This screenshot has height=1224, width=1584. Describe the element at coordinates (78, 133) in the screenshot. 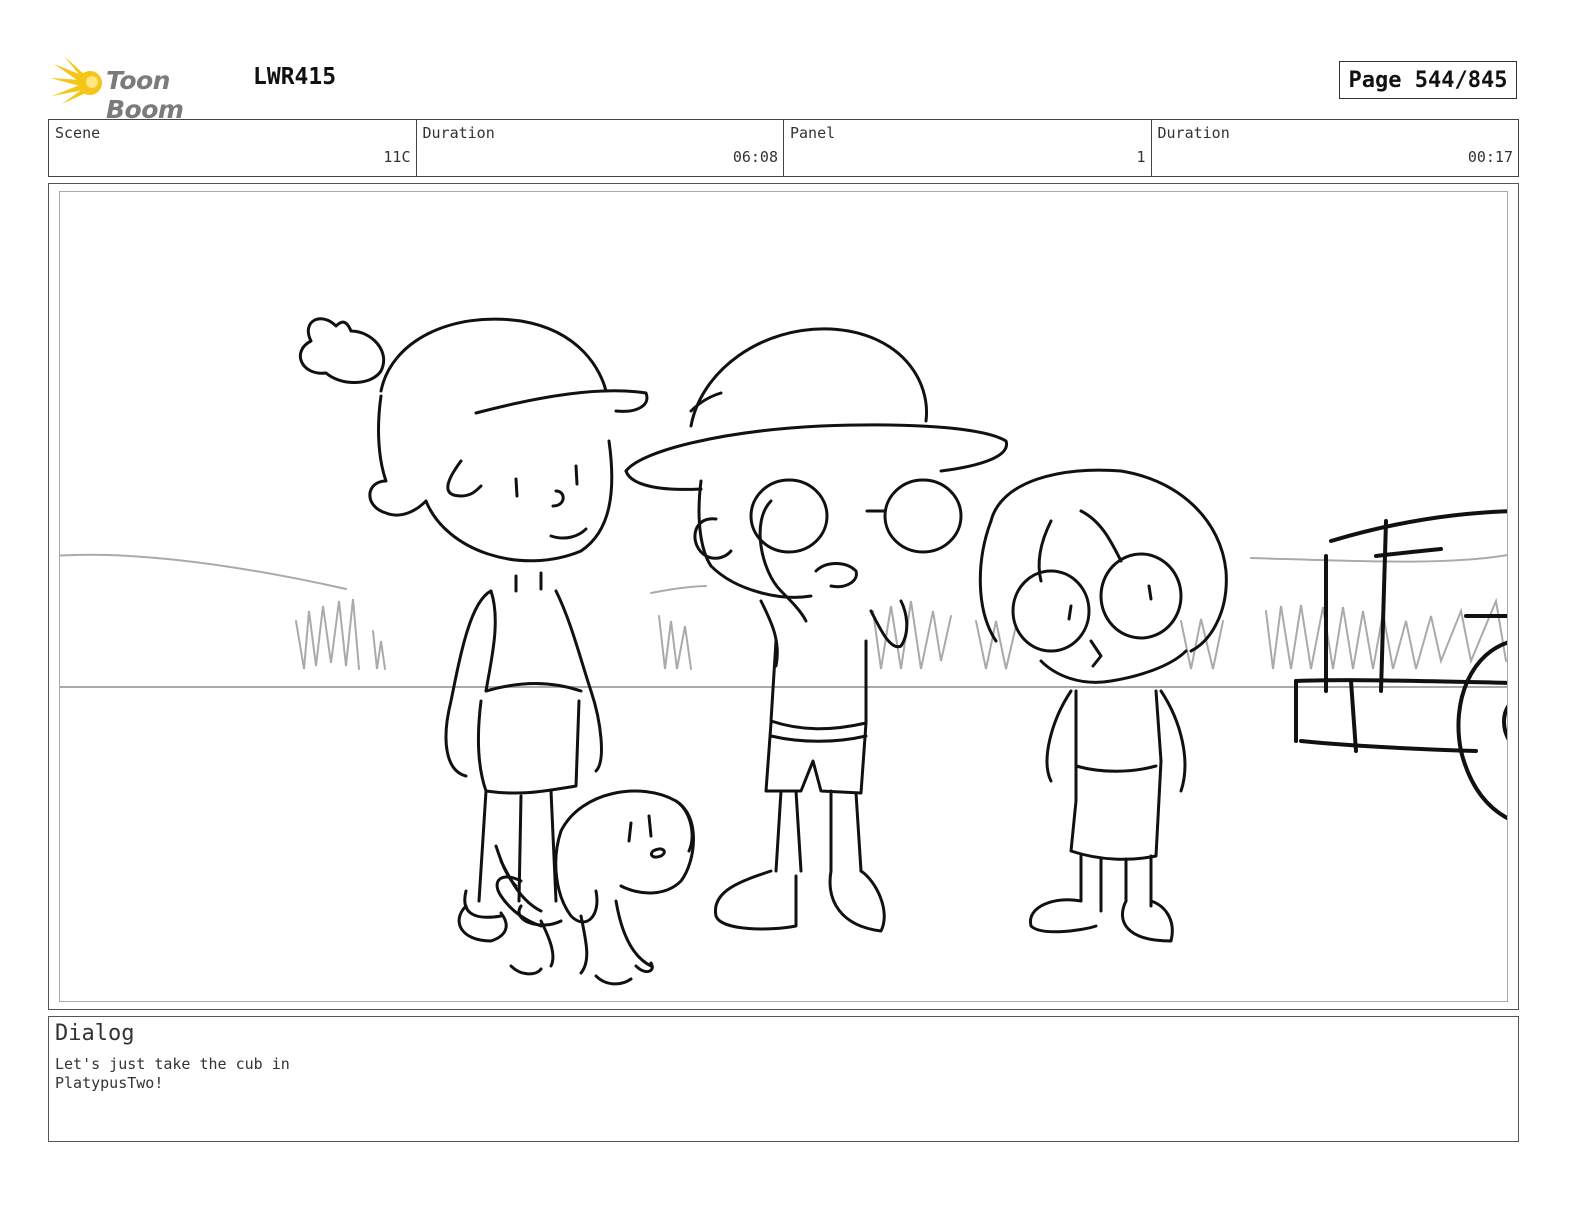

I see `scene-label: Scene` at that location.